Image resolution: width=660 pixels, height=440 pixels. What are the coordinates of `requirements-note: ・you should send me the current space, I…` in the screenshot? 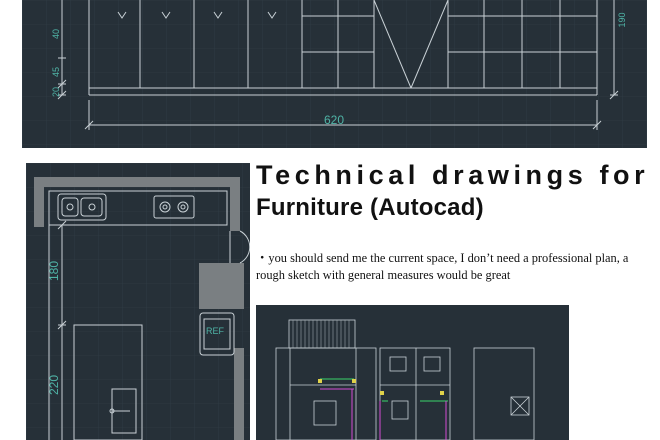 It's located at (442, 266).